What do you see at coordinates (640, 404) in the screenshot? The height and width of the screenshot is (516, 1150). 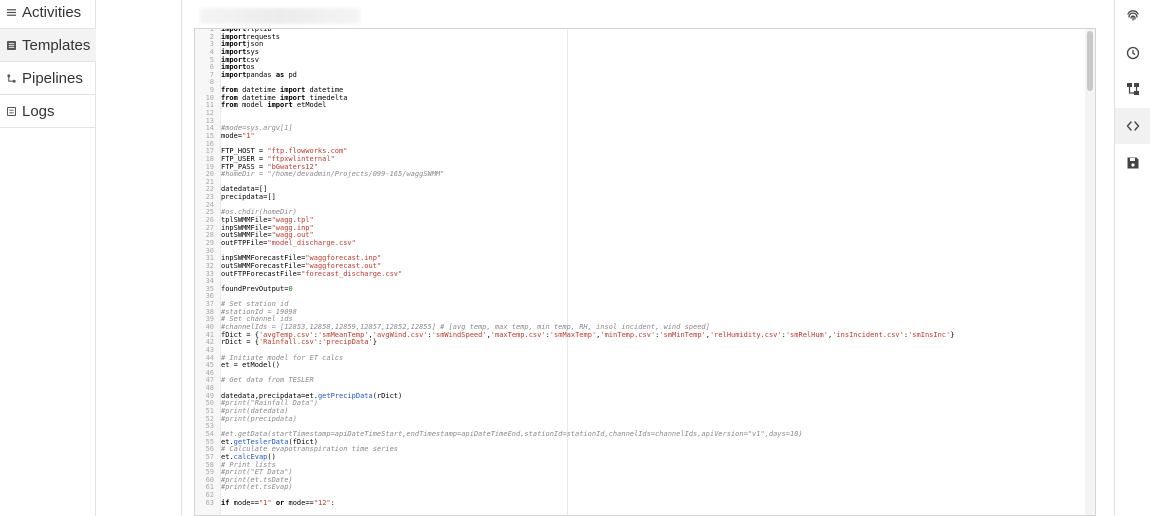 I see `code-line: 50 #print("Rainfall Data")` at bounding box center [640, 404].